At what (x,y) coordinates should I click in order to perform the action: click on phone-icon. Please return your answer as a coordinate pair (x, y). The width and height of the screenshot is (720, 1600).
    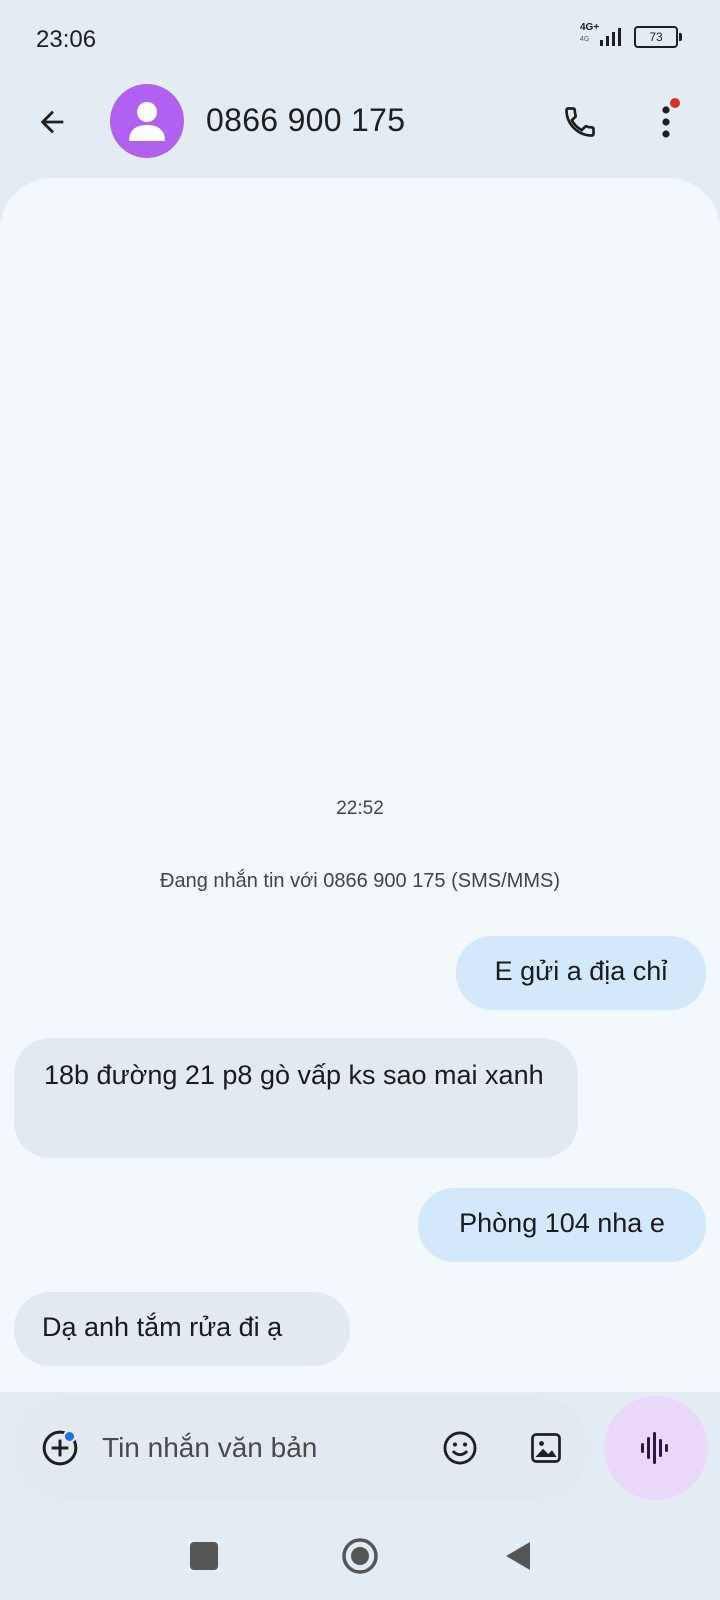
    Looking at the image, I should click on (580, 122).